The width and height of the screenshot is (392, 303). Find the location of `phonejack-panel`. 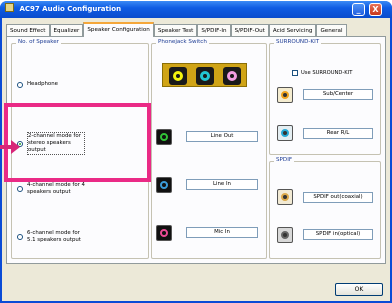

phonejack-panel is located at coordinates (204, 75).